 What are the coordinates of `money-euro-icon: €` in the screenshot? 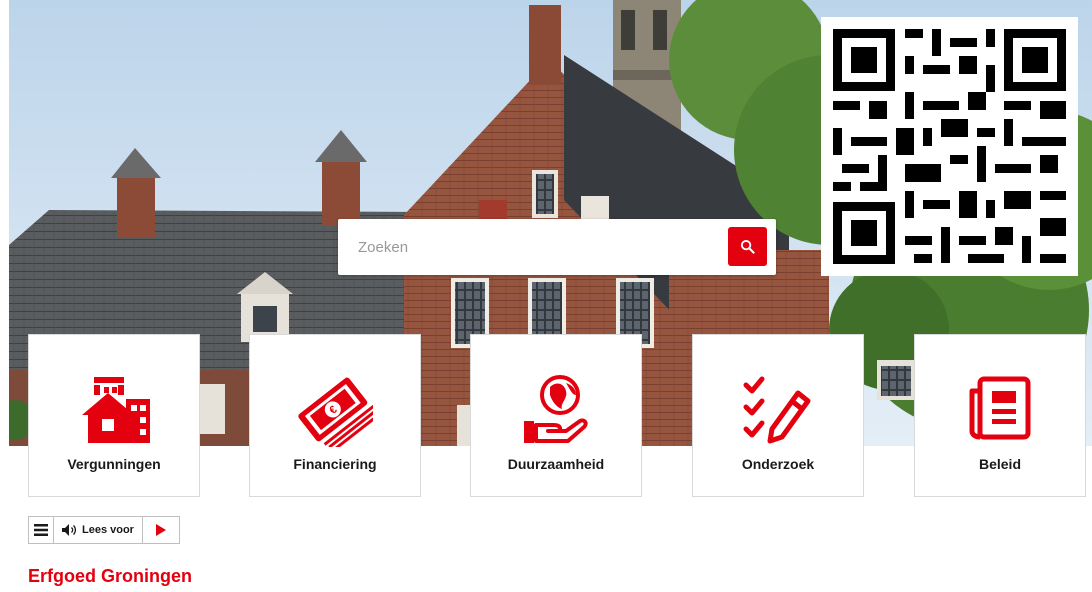 It's located at (335, 412).